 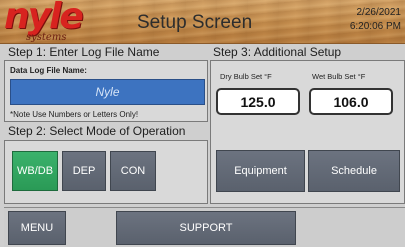 What do you see at coordinates (35, 171) in the screenshot?
I see `mode-wbdb-button: WB/DB` at bounding box center [35, 171].